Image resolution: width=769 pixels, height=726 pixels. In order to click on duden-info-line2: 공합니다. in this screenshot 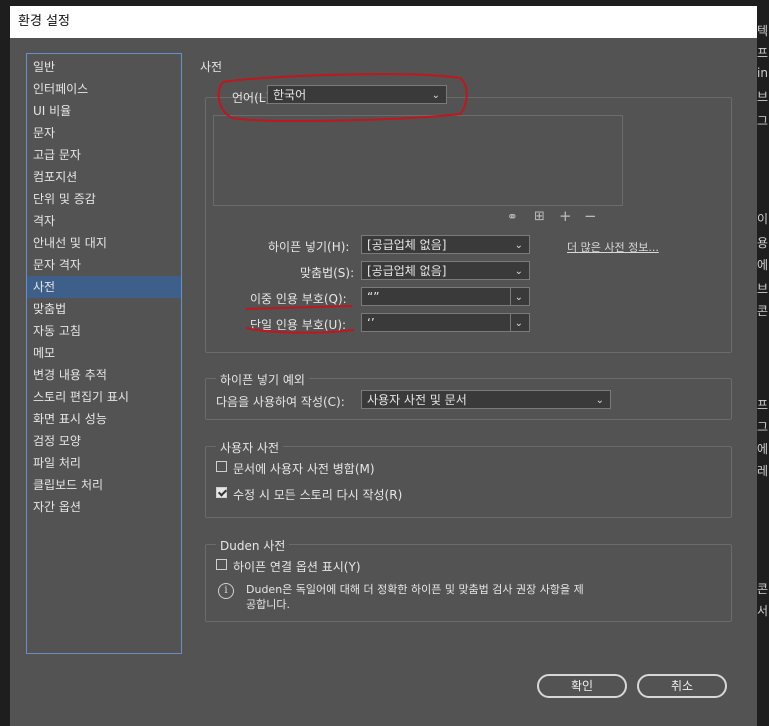, I will do `click(268, 604)`.